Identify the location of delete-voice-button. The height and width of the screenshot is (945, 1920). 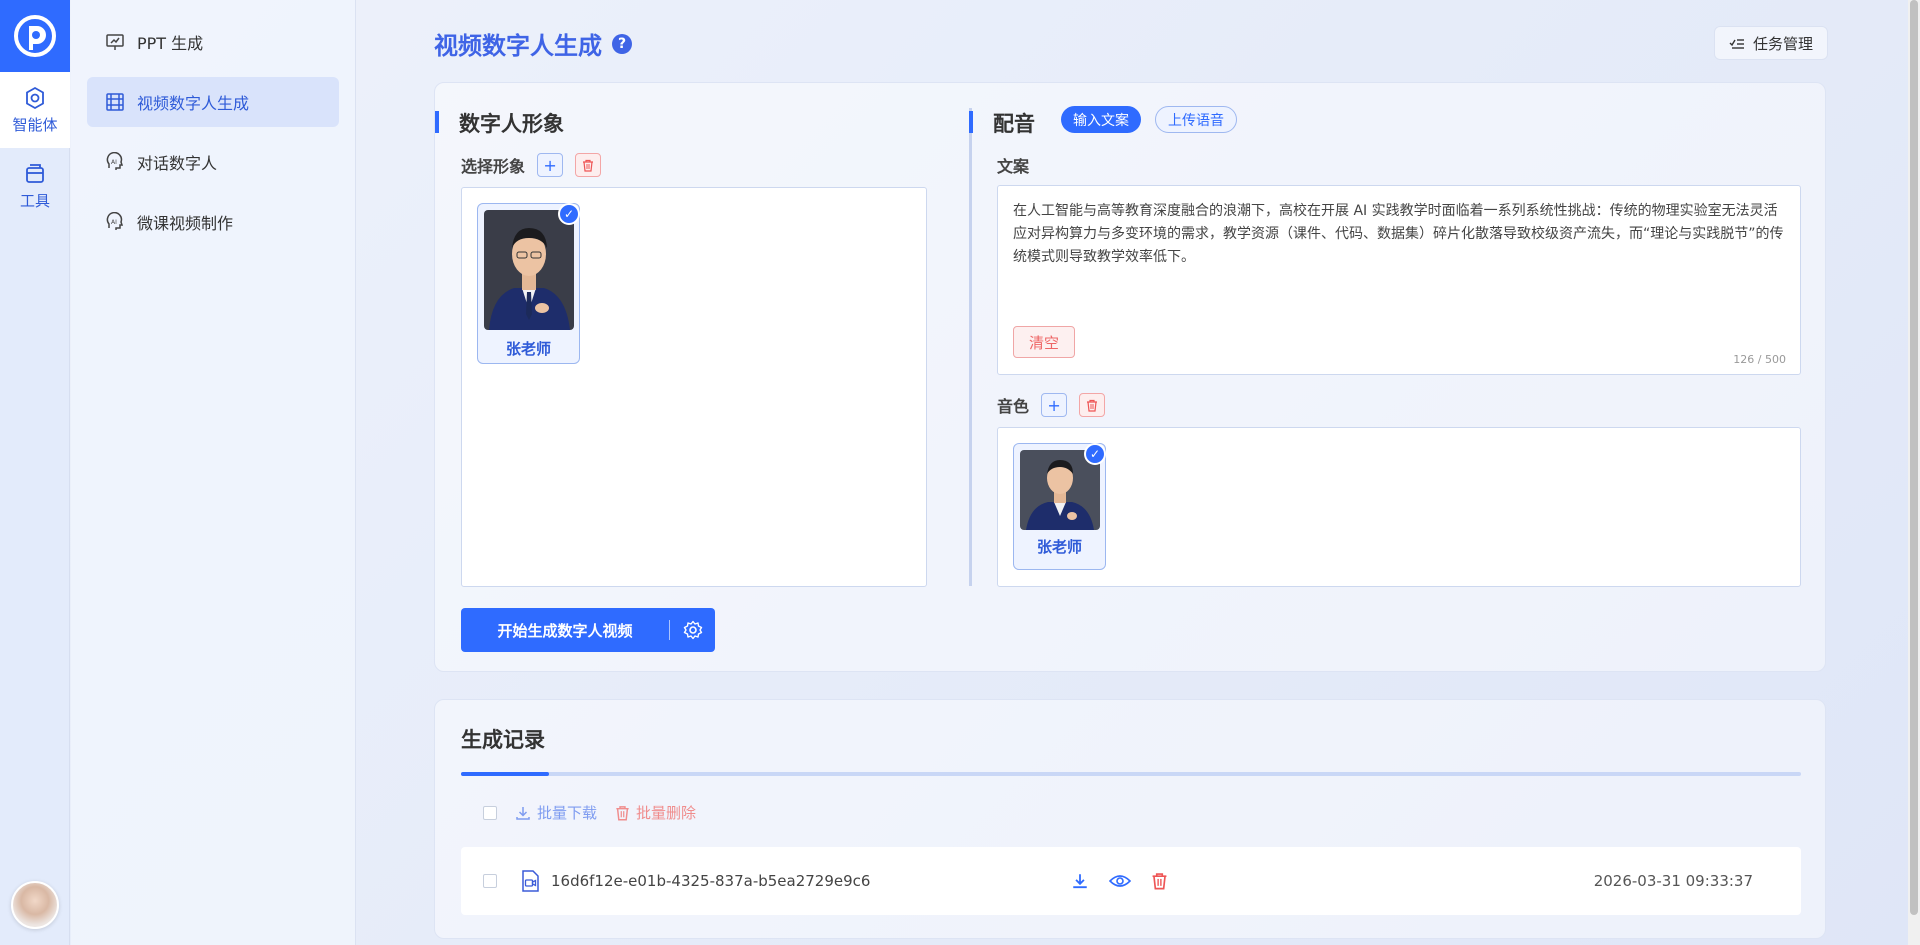
(1092, 405).